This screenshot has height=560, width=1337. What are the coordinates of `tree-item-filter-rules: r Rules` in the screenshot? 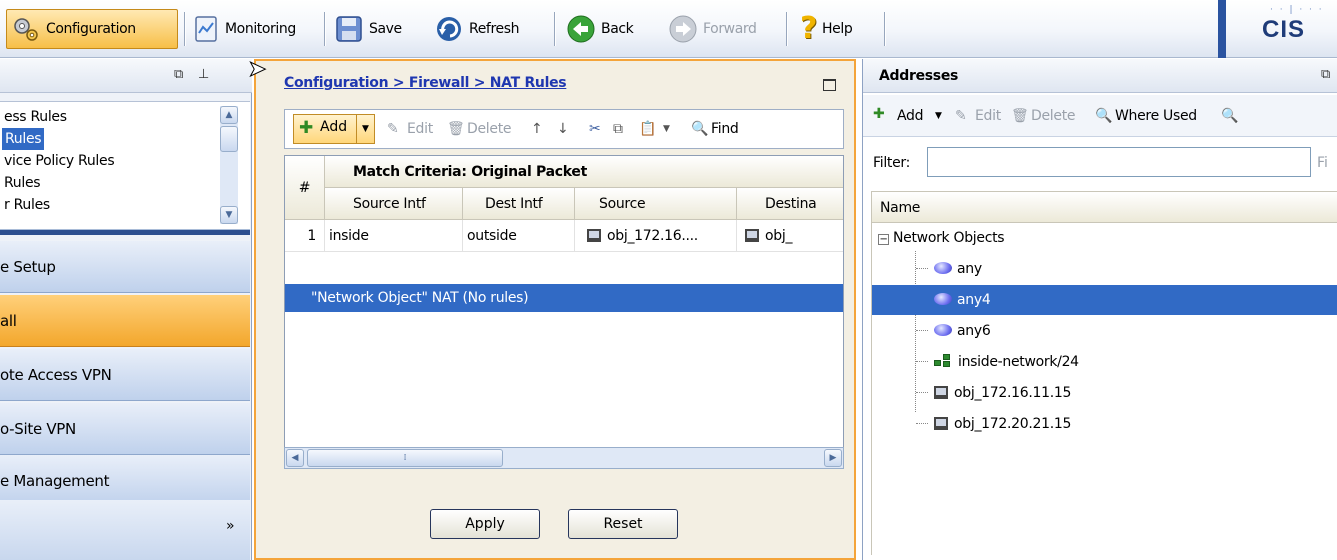 It's located at (27, 205).